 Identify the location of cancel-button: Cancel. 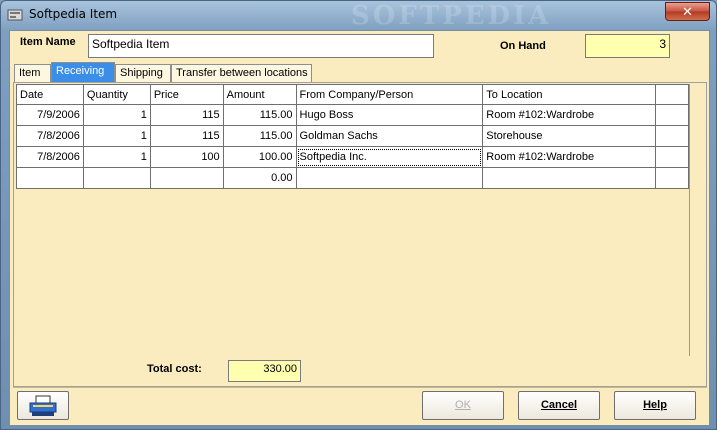
(559, 405).